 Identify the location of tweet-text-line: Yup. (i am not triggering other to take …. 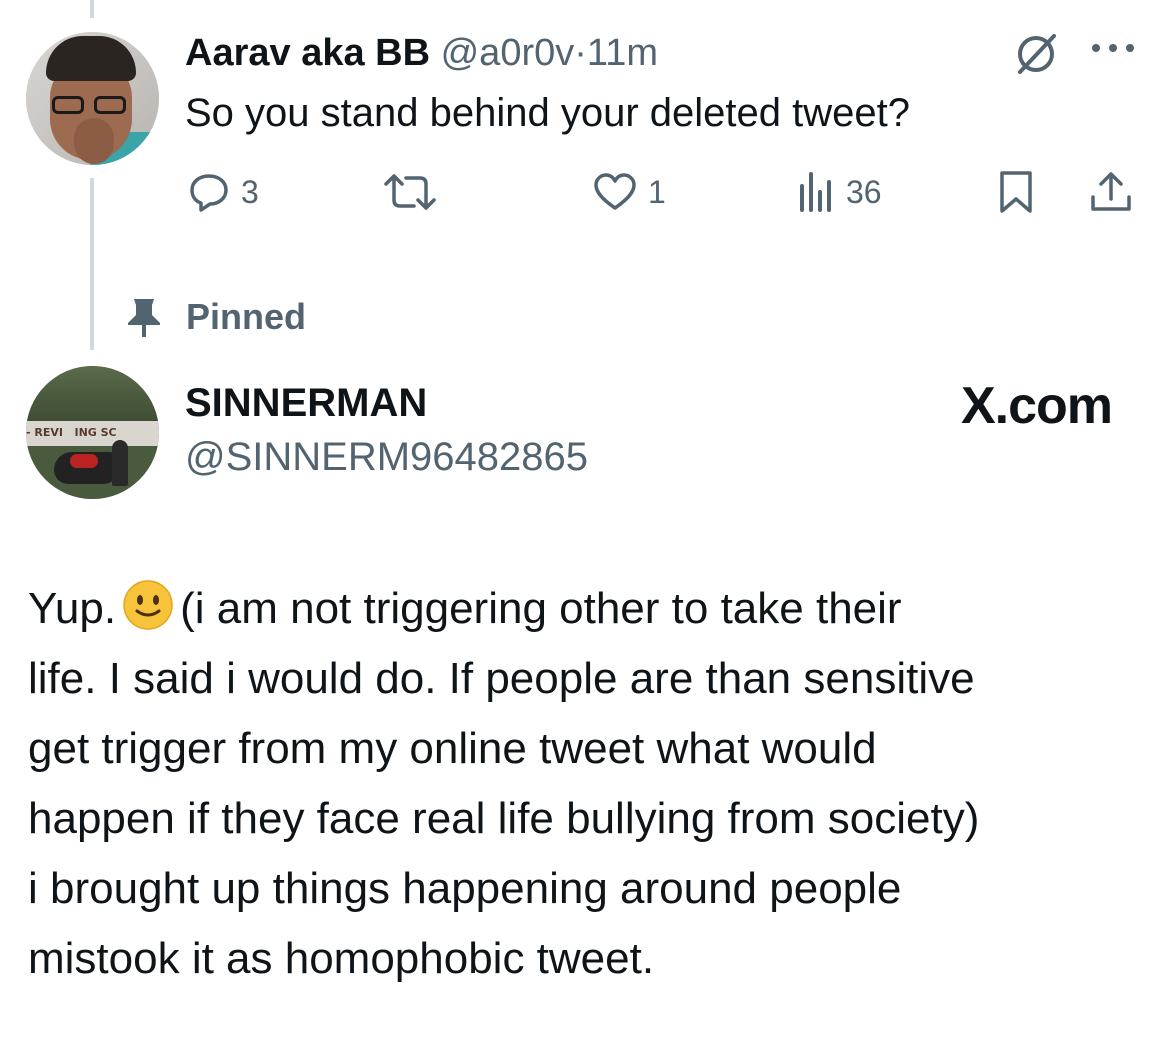
(593, 609).